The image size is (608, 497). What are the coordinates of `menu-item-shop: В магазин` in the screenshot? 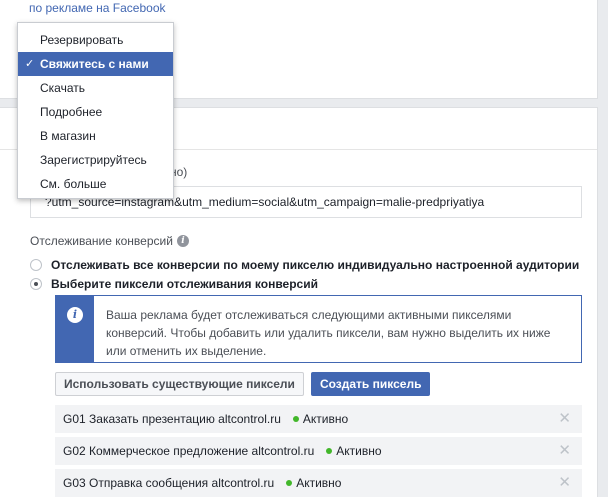 It's located at (95, 136).